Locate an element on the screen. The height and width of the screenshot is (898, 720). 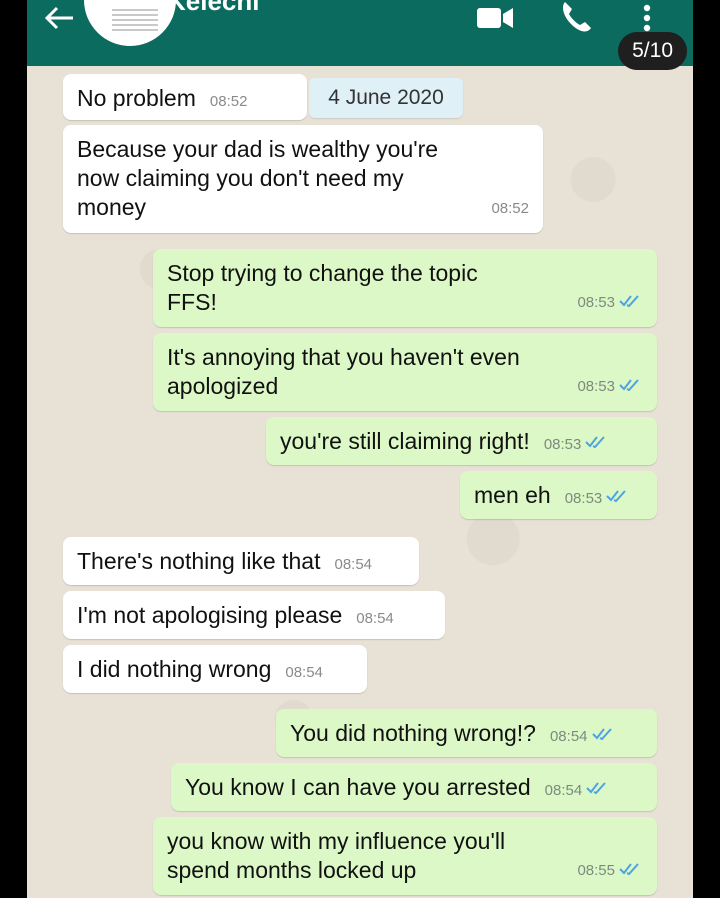
message-text: Stop trying to change the topic FFS! is located at coordinates (322, 287).